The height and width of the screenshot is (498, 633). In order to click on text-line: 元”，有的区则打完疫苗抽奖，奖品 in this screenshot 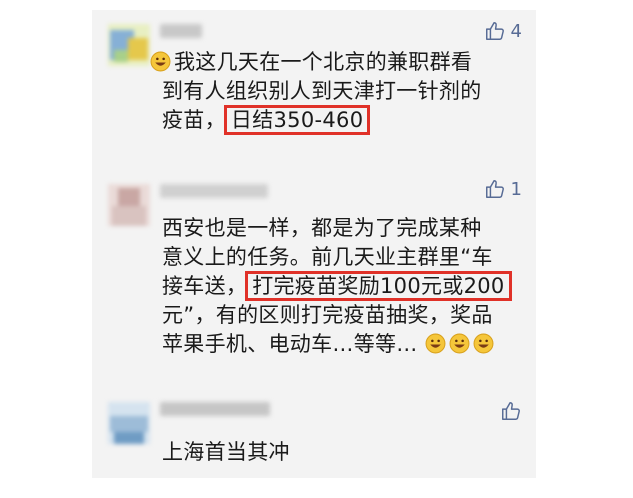, I will do `click(327, 315)`.